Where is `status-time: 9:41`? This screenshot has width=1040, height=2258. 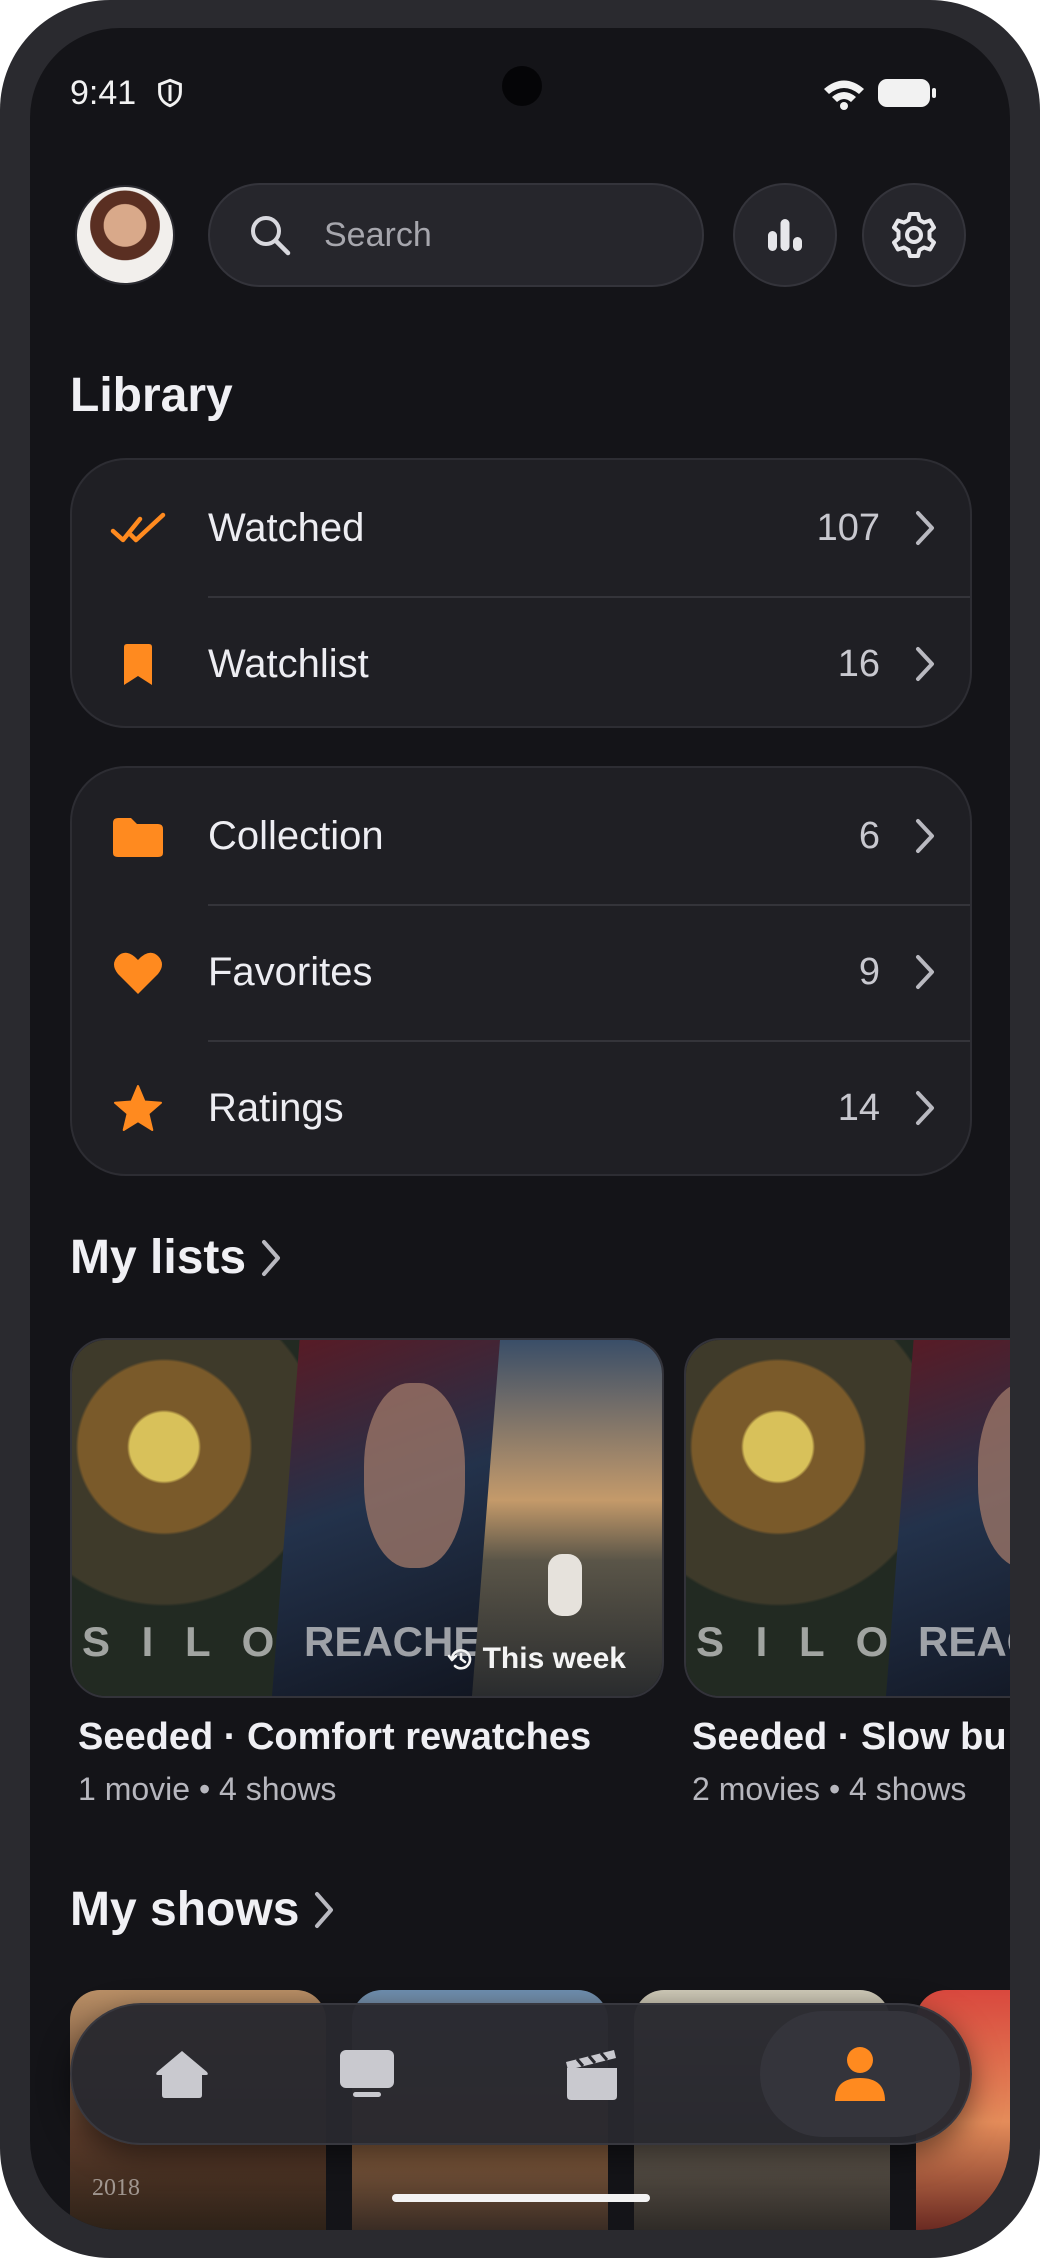
status-time: 9:41 is located at coordinates (103, 93).